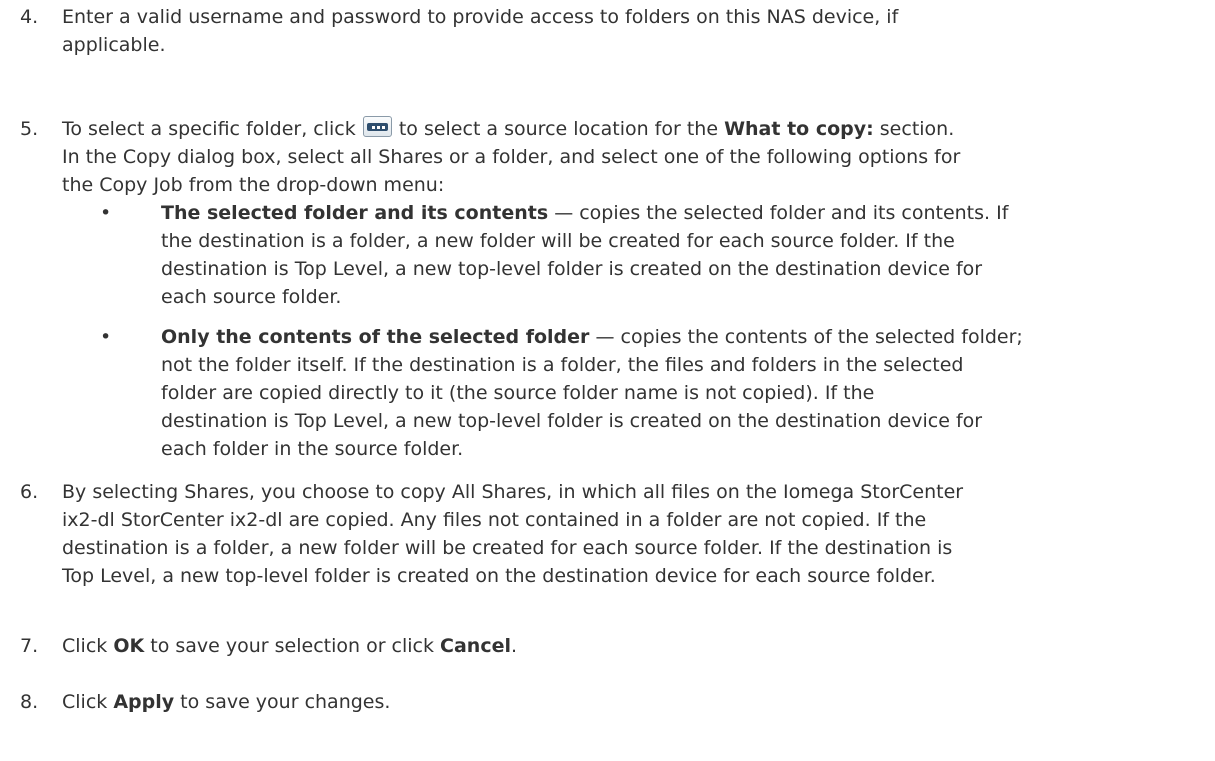  I want to click on step-number: 5., so click(29, 129).